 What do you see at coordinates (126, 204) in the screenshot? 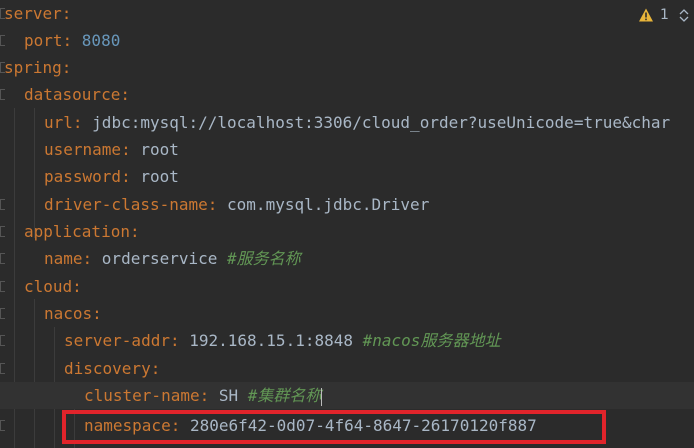
I see `yaml-key: driver-class-name` at bounding box center [126, 204].